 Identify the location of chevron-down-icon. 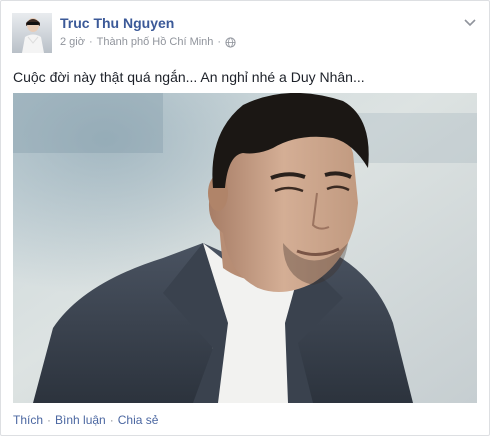
(470, 21).